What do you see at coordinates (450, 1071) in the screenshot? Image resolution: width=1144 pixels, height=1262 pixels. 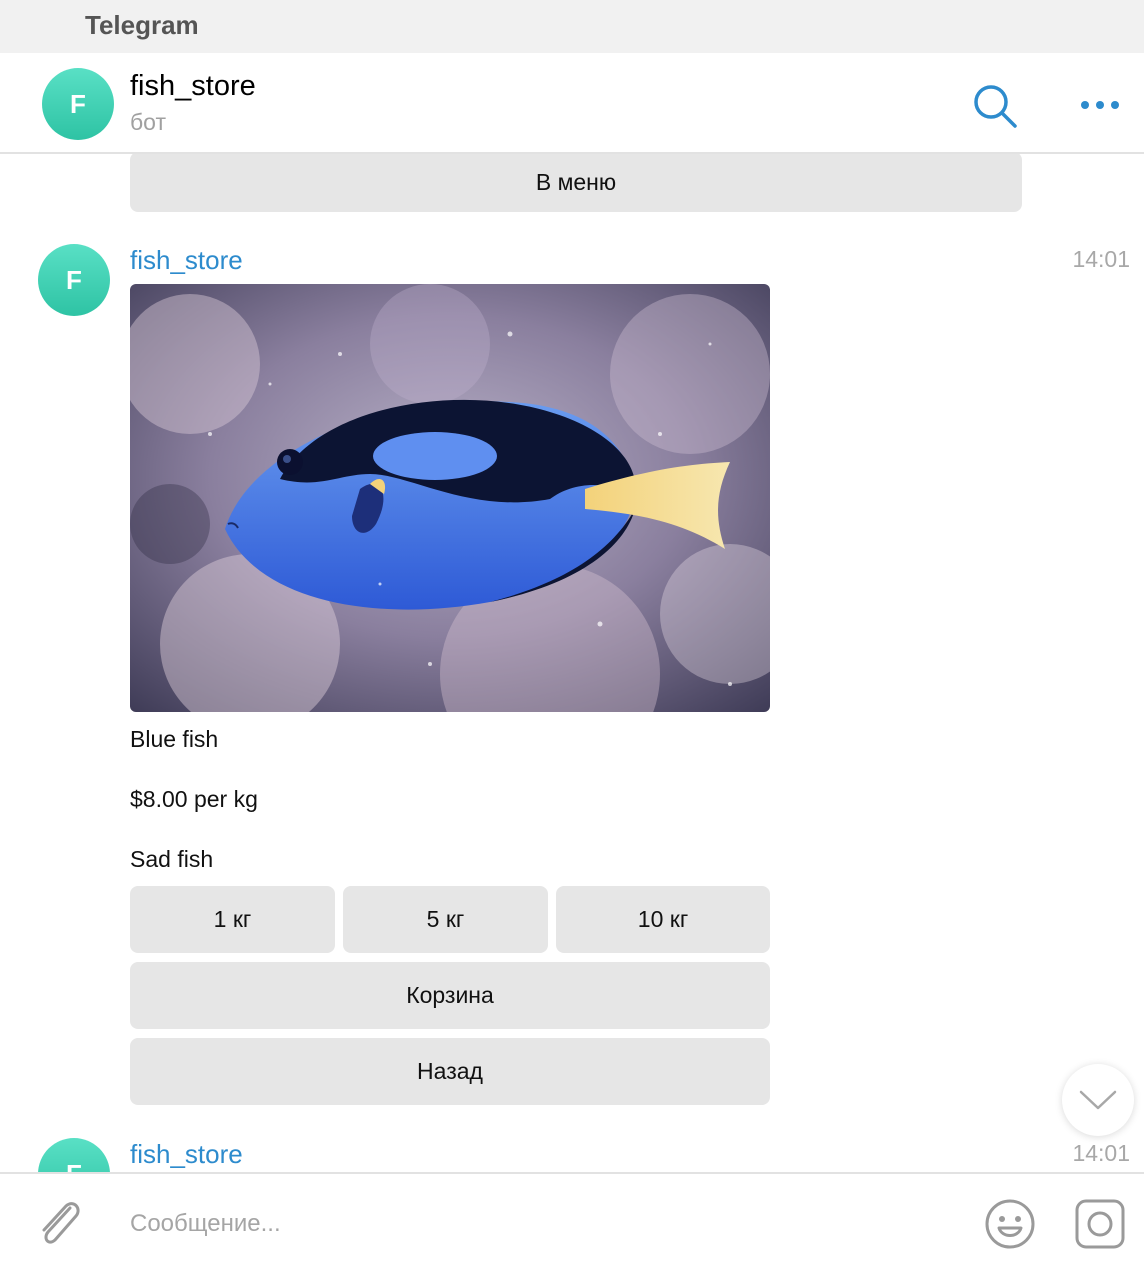 I see `back-button: Назад` at bounding box center [450, 1071].